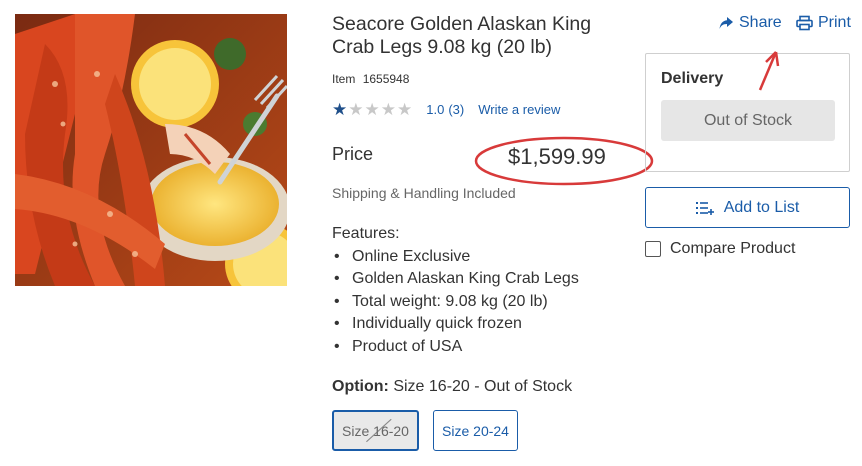 This screenshot has width=862, height=466. I want to click on size-button-label: Size 16-20, so click(375, 430).